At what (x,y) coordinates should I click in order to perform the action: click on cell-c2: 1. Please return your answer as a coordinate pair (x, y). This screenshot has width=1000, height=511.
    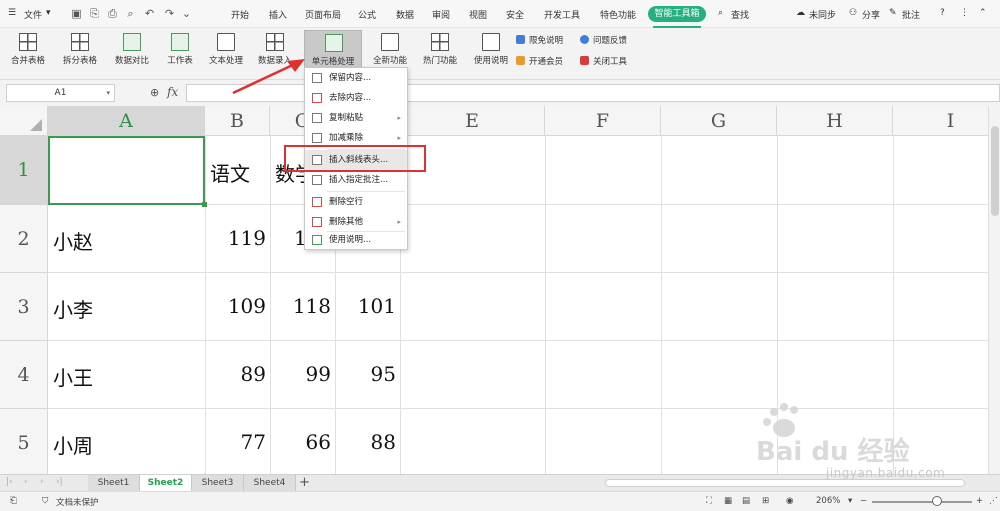
    Looking at the image, I should click on (299, 238).